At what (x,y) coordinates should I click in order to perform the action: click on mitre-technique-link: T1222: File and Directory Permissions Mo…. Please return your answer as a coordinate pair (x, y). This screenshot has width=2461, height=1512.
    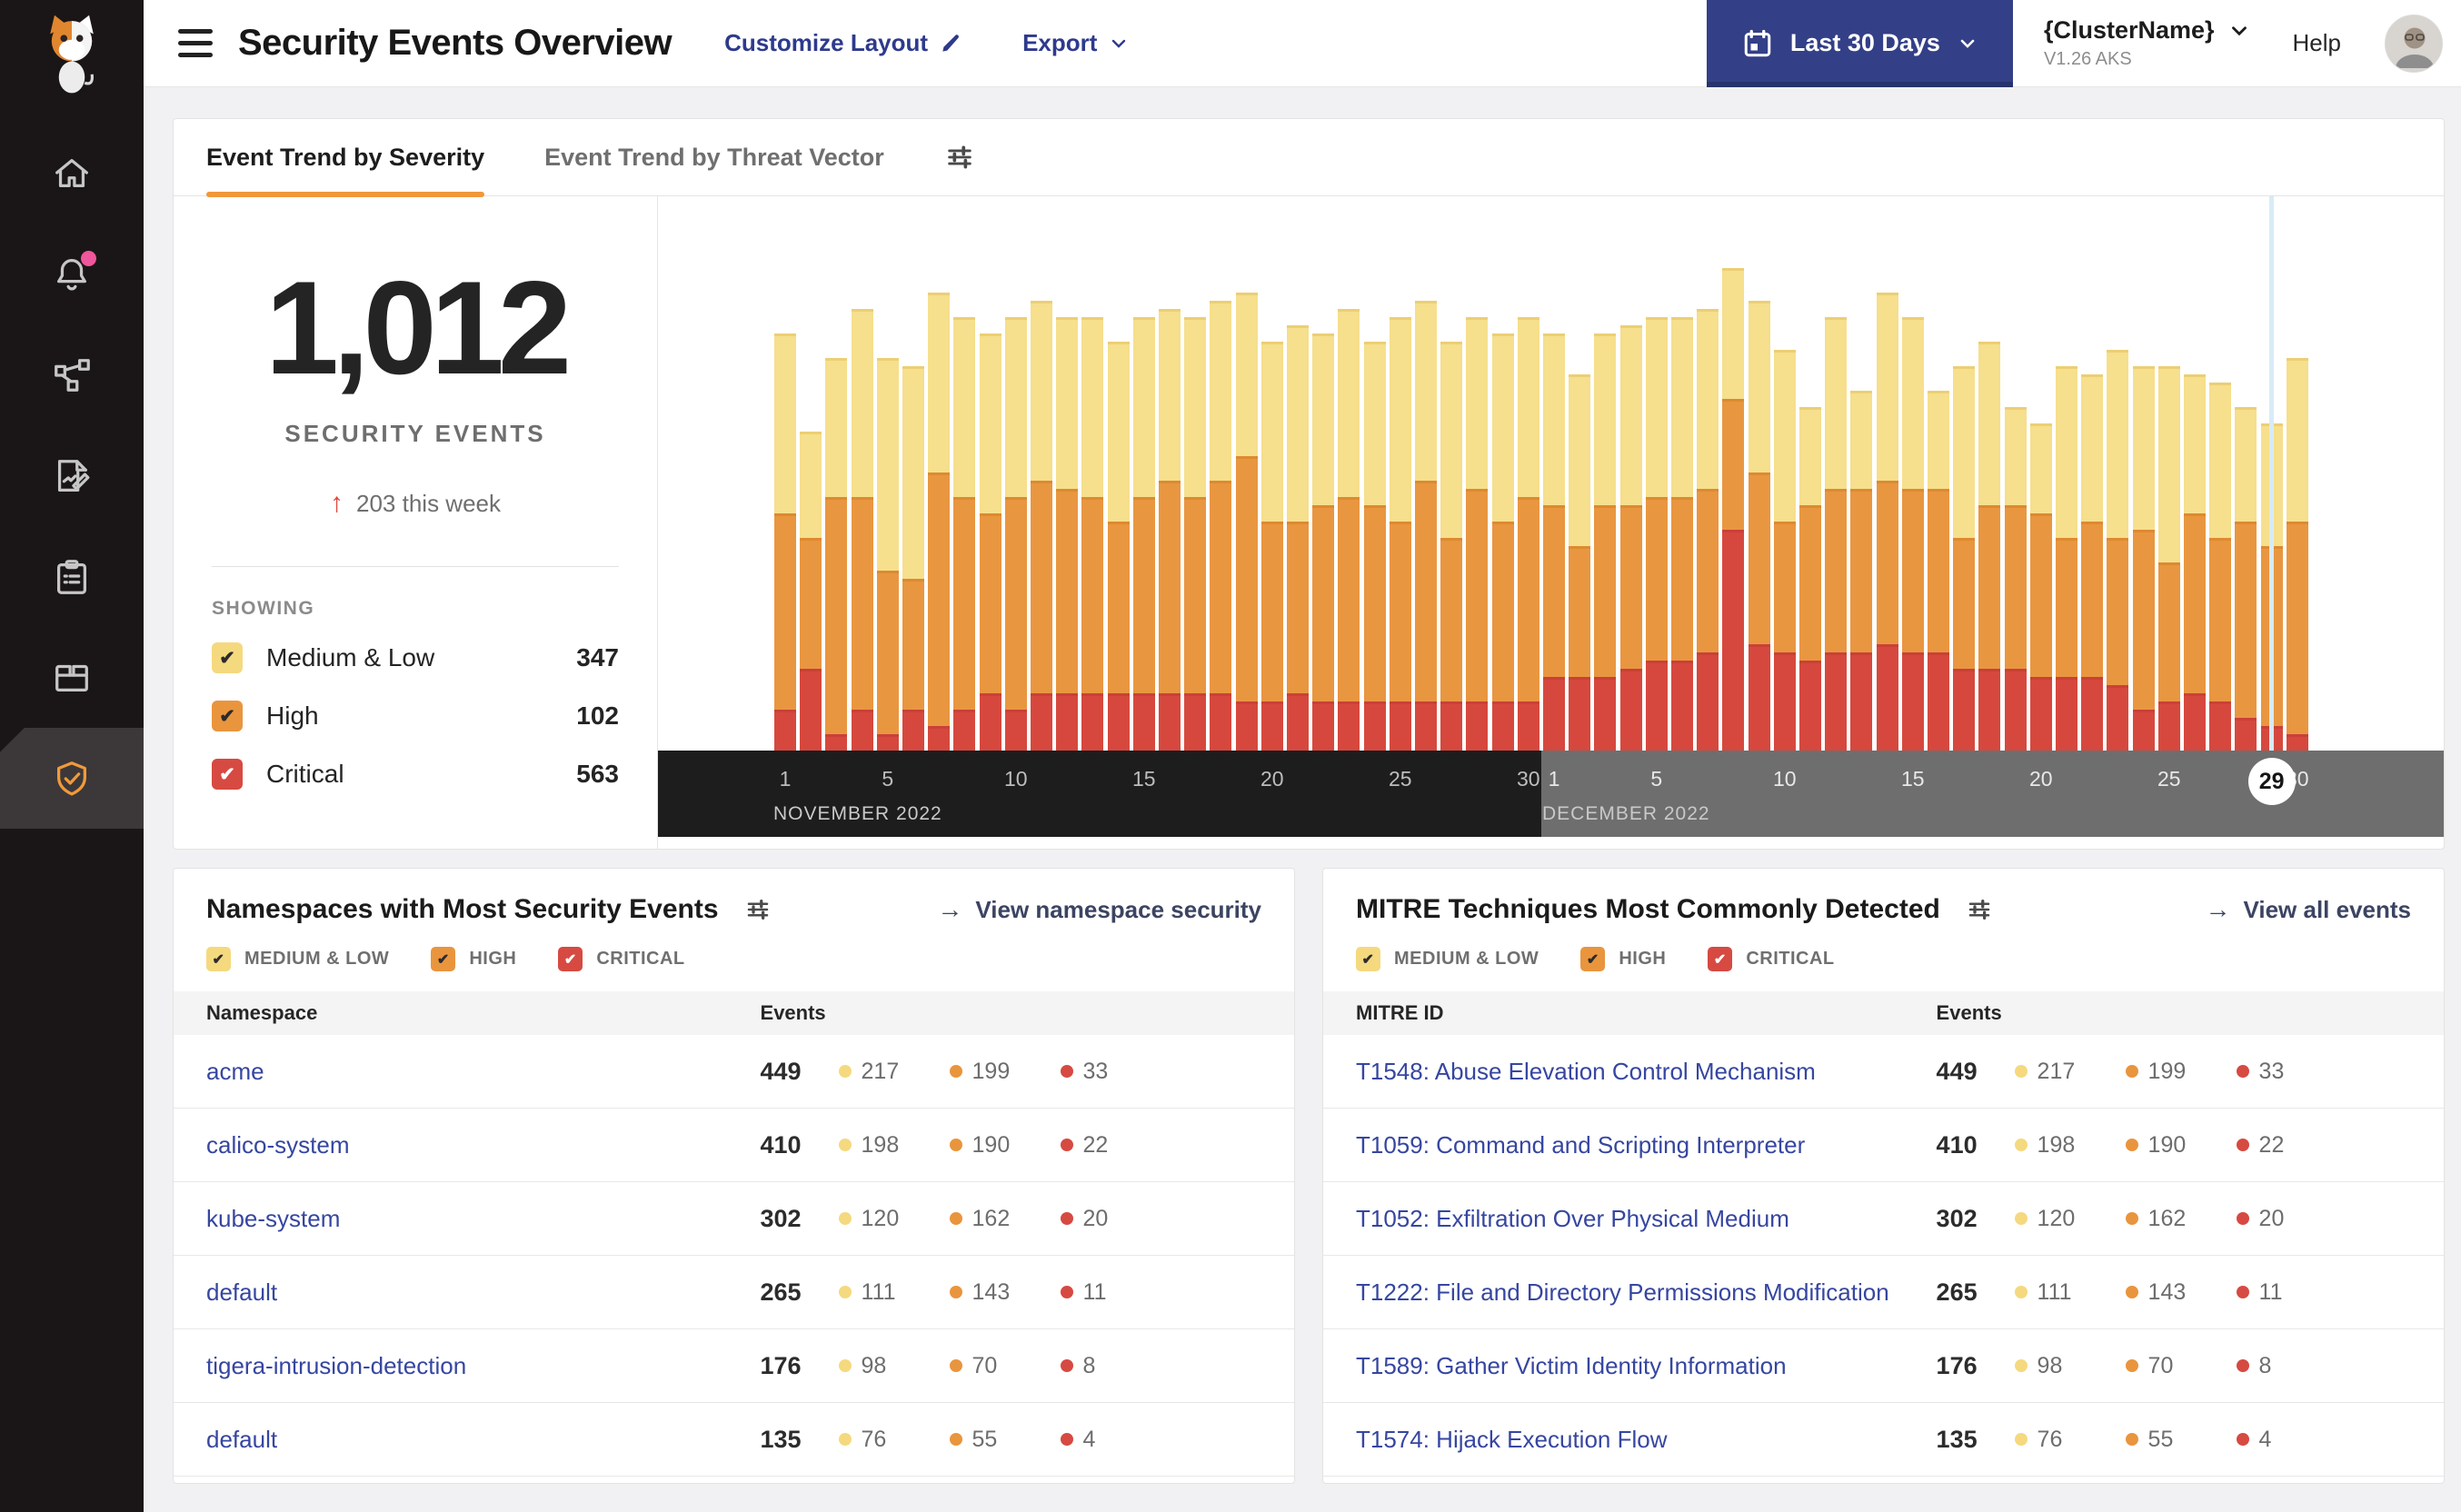
    Looking at the image, I should click on (1646, 1292).